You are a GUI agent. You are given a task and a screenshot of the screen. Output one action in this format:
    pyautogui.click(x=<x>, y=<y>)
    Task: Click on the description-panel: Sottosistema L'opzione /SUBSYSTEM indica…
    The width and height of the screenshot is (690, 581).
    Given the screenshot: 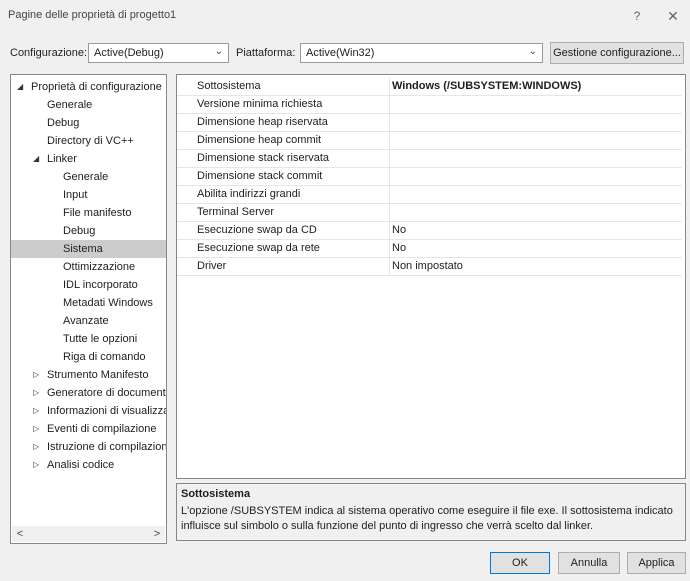 What is the action you would take?
    pyautogui.click(x=431, y=512)
    